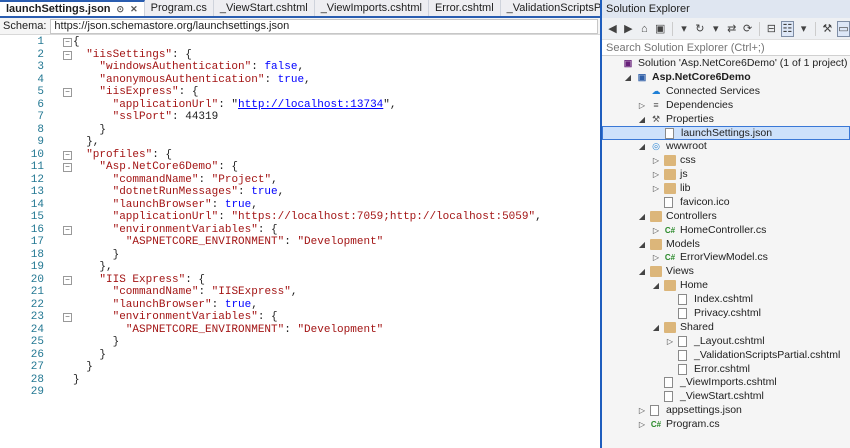  Describe the element at coordinates (726, 78) in the screenshot. I see `tree-item: ◢ ▣ Asp.NetCore6Demo` at that location.